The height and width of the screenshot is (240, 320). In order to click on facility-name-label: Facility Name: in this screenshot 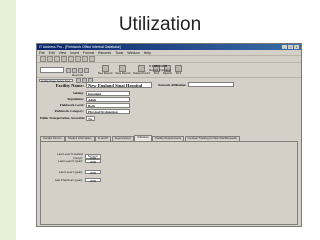, I will do `click(69, 85)`.